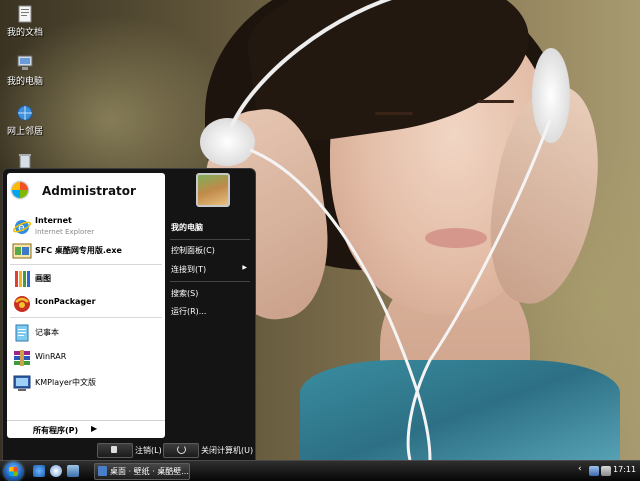 The height and width of the screenshot is (481, 640). What do you see at coordinates (53, 220) in the screenshot?
I see `menu-item-title: Internet` at bounding box center [53, 220].